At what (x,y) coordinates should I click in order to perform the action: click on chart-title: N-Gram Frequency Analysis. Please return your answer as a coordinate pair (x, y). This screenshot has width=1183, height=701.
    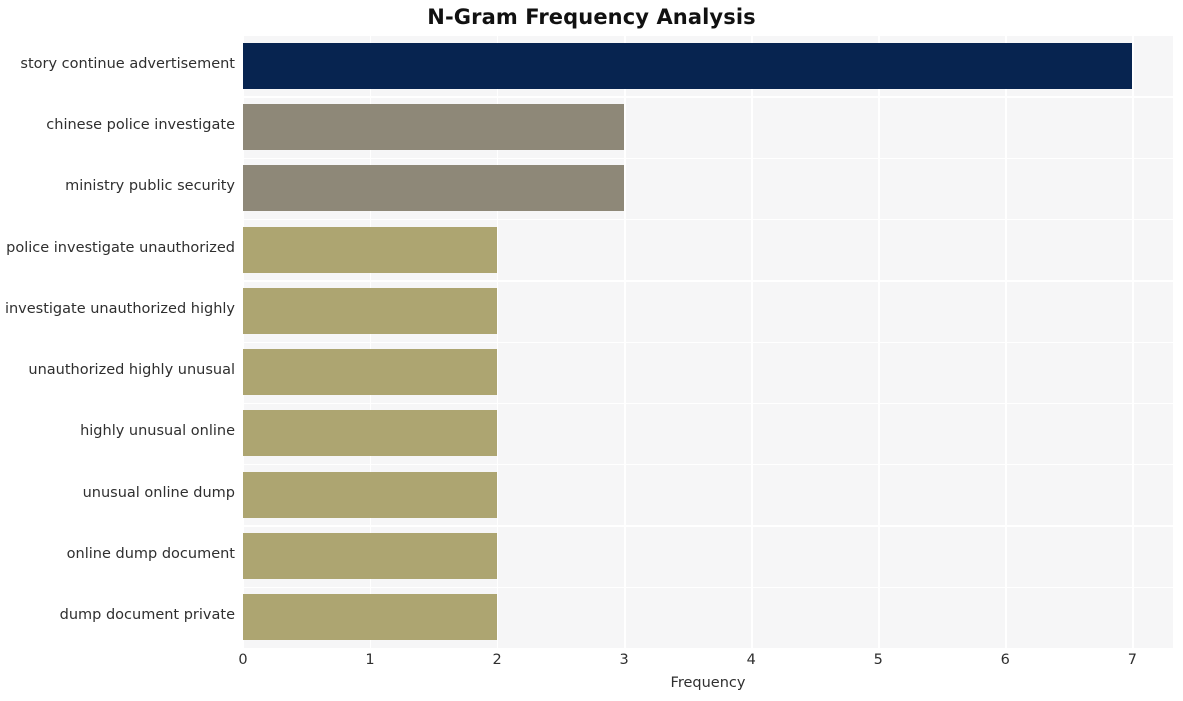
    Looking at the image, I should click on (591, 17).